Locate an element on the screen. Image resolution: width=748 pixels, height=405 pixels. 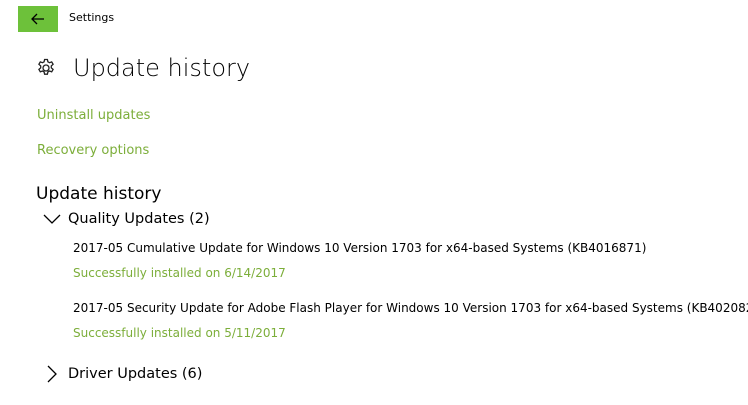
app-title: Settings is located at coordinates (92, 17).